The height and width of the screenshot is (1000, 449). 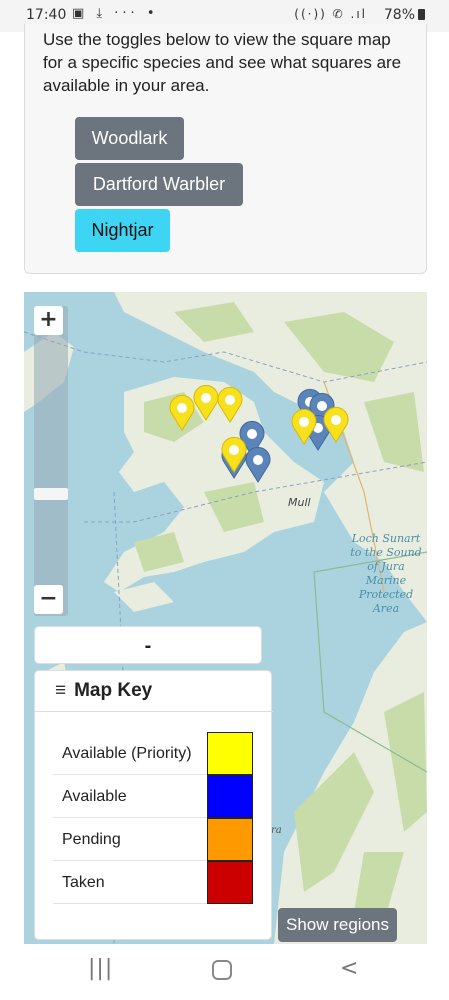 What do you see at coordinates (127, 753) in the screenshot?
I see `key-label: Available (Priority)` at bounding box center [127, 753].